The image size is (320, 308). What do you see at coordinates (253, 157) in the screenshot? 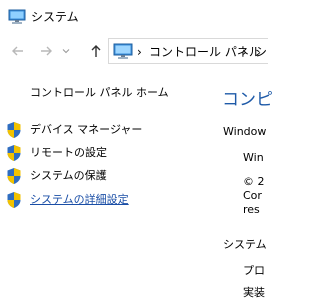
I see `edition-line: Win` at bounding box center [253, 157].